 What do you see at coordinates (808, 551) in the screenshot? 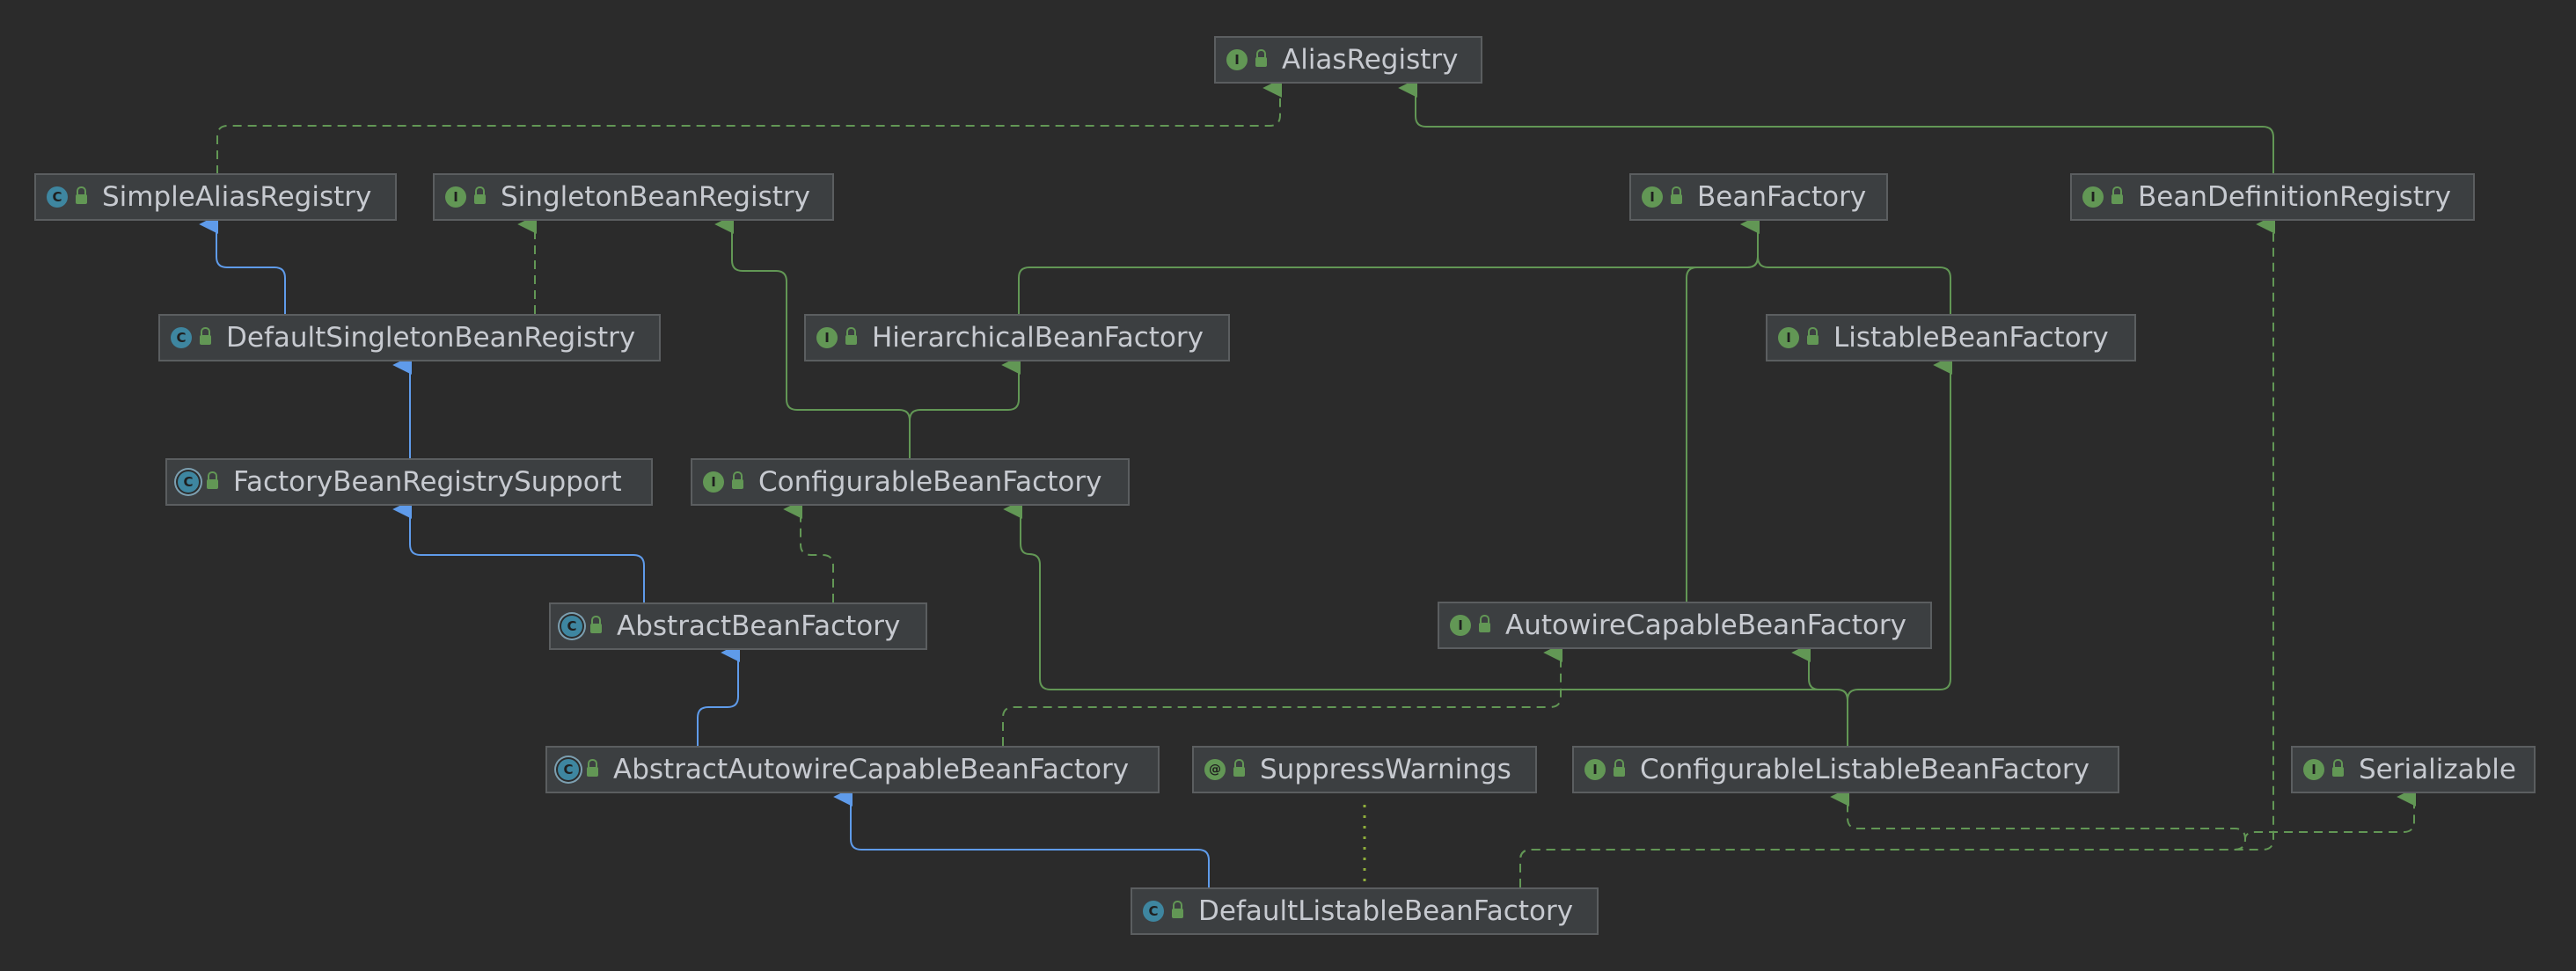
I see `edge-abstractbeanfactory-configurablebeanfactory` at bounding box center [808, 551].